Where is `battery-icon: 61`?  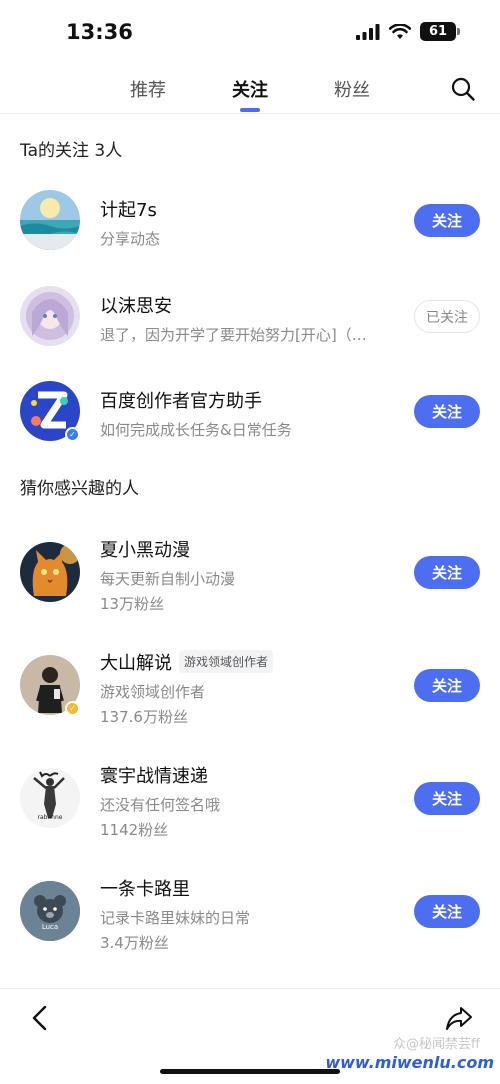
battery-icon: 61 is located at coordinates (440, 31).